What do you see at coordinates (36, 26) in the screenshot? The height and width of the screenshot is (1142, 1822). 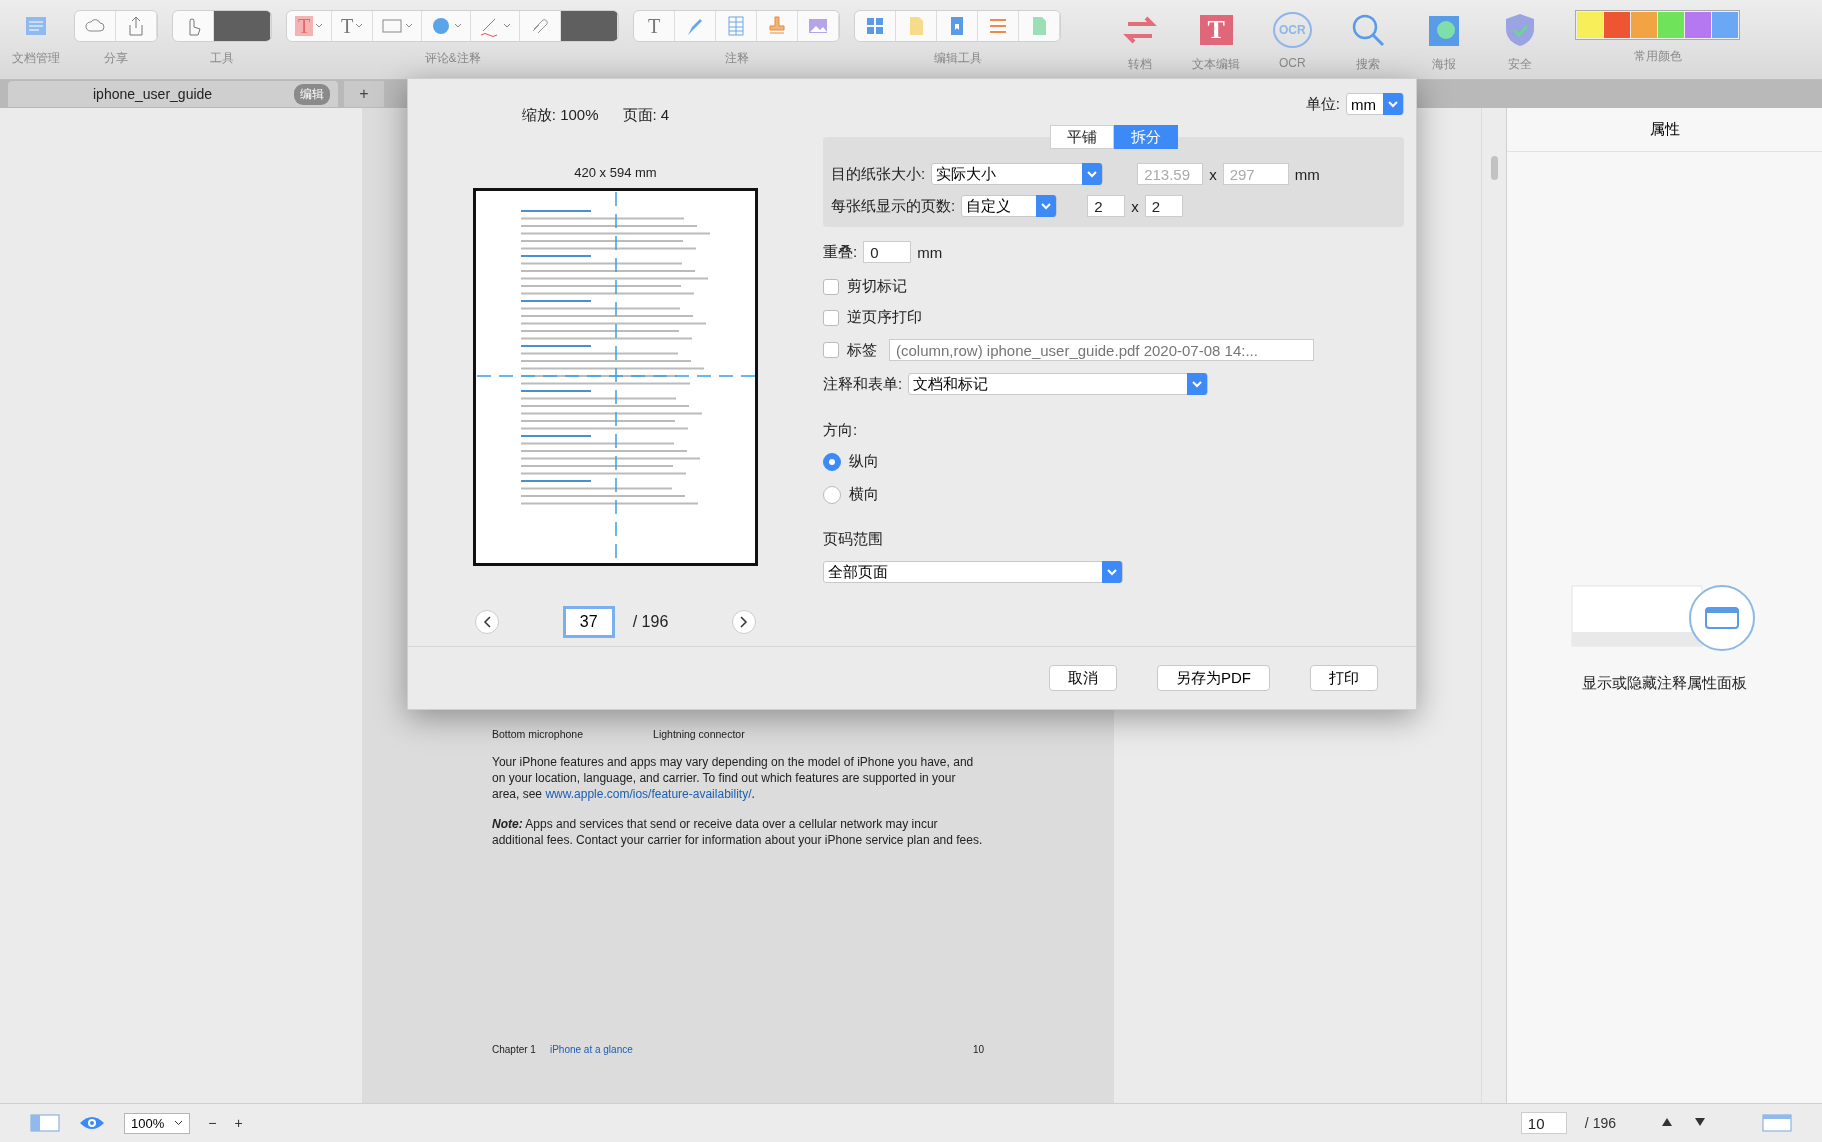 I see `document-icon` at bounding box center [36, 26].